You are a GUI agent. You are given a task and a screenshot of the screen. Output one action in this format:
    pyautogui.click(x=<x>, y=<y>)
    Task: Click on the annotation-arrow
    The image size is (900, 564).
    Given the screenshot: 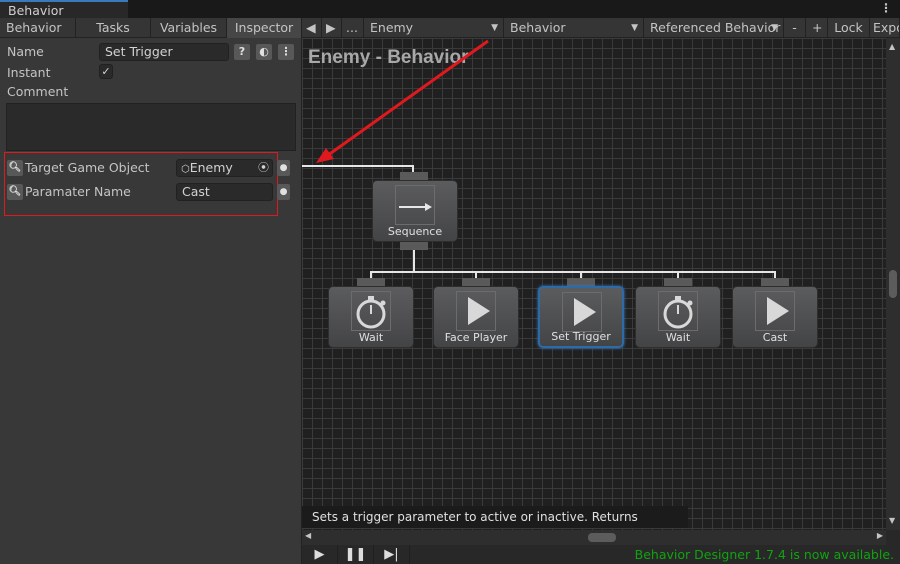 What is the action you would take?
    pyautogui.click(x=402, y=109)
    